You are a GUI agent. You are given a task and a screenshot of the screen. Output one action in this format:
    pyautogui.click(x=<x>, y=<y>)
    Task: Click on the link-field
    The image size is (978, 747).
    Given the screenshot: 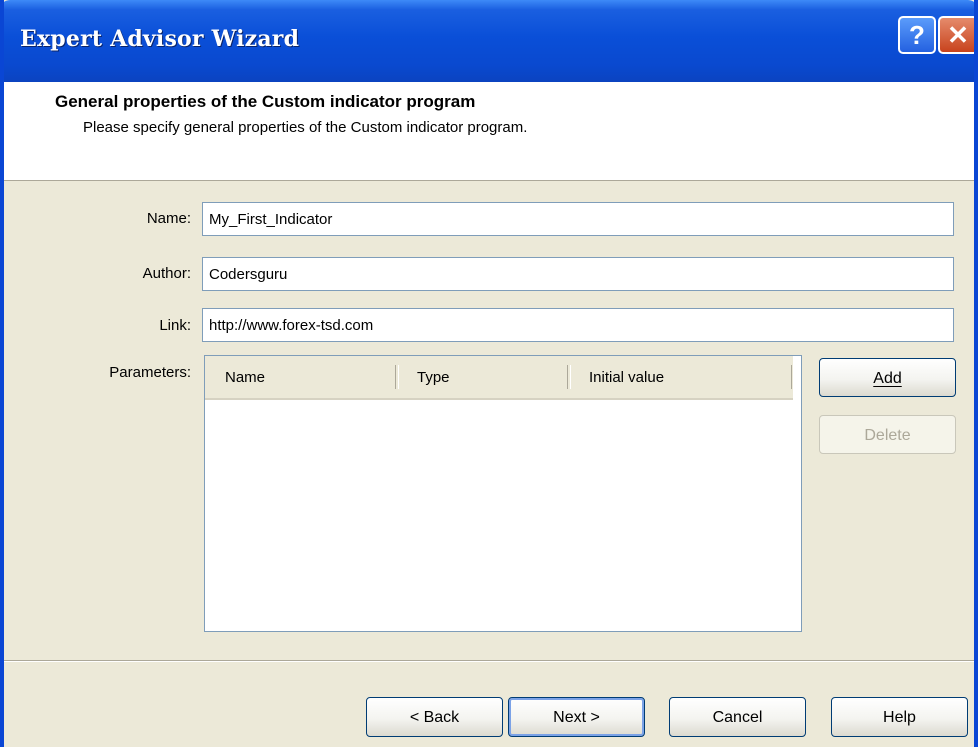 What is the action you would take?
    pyautogui.click(x=578, y=325)
    